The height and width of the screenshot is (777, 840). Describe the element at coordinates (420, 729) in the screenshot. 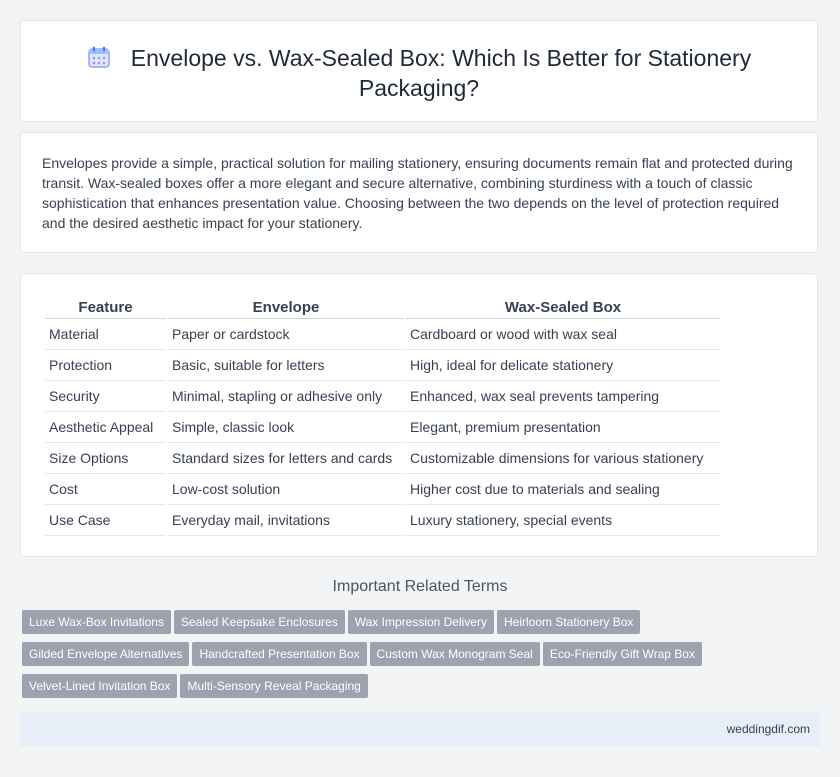

I see `footer-bar: weddingdif.com` at that location.